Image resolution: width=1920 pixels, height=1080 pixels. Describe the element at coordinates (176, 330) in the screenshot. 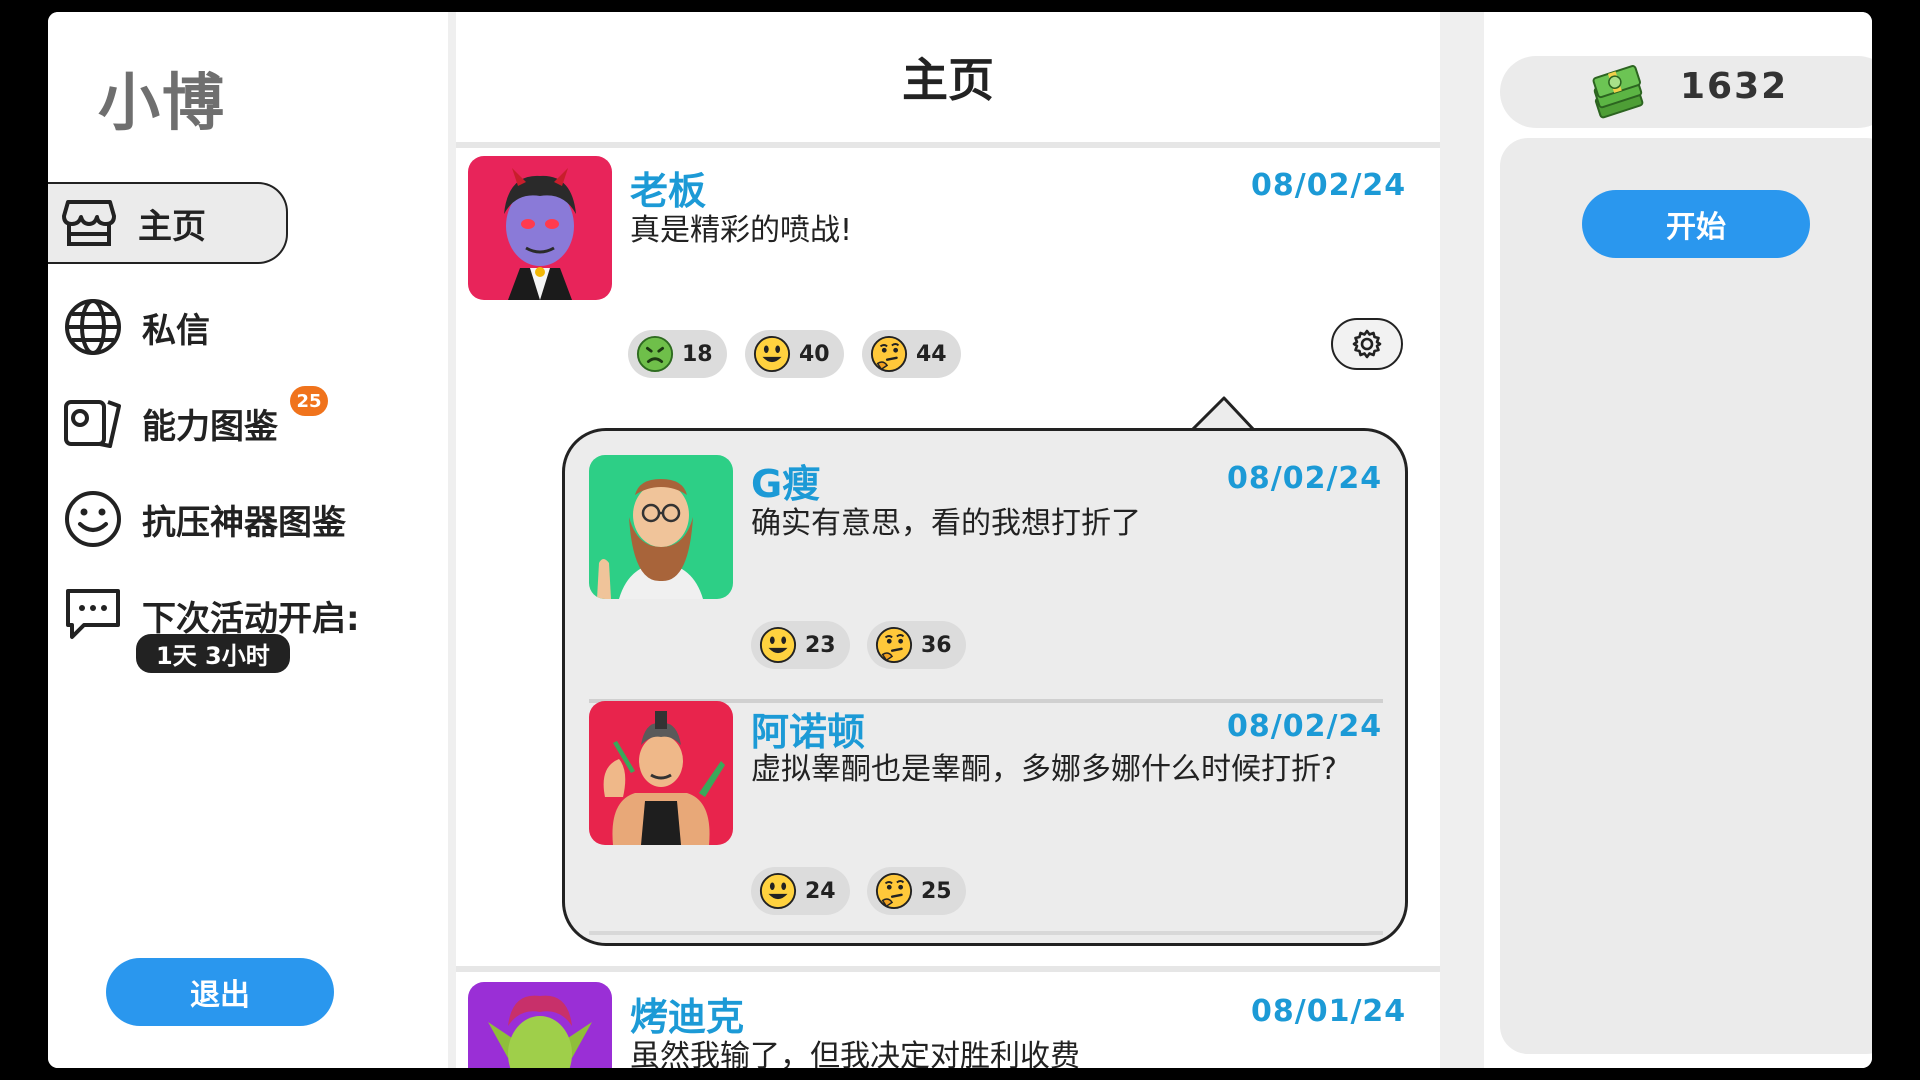

I see `sidebar-item-label: 私信` at that location.